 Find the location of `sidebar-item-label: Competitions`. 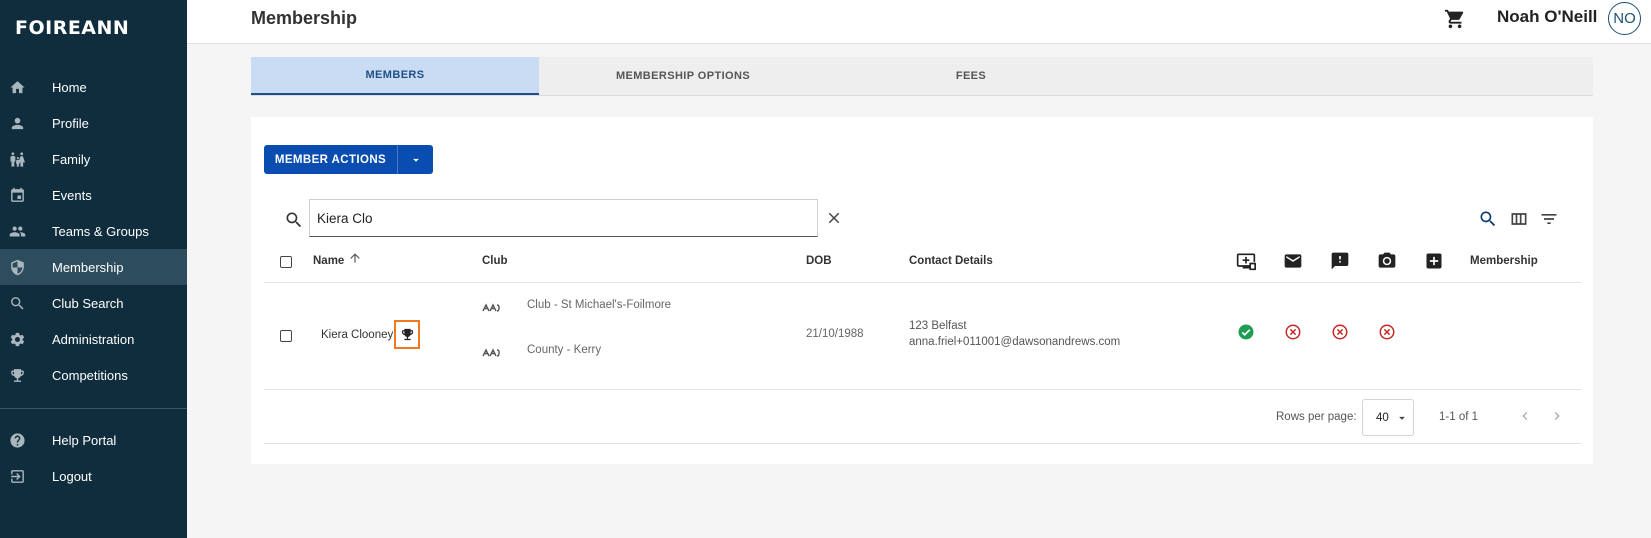

sidebar-item-label: Competitions is located at coordinates (90, 375).